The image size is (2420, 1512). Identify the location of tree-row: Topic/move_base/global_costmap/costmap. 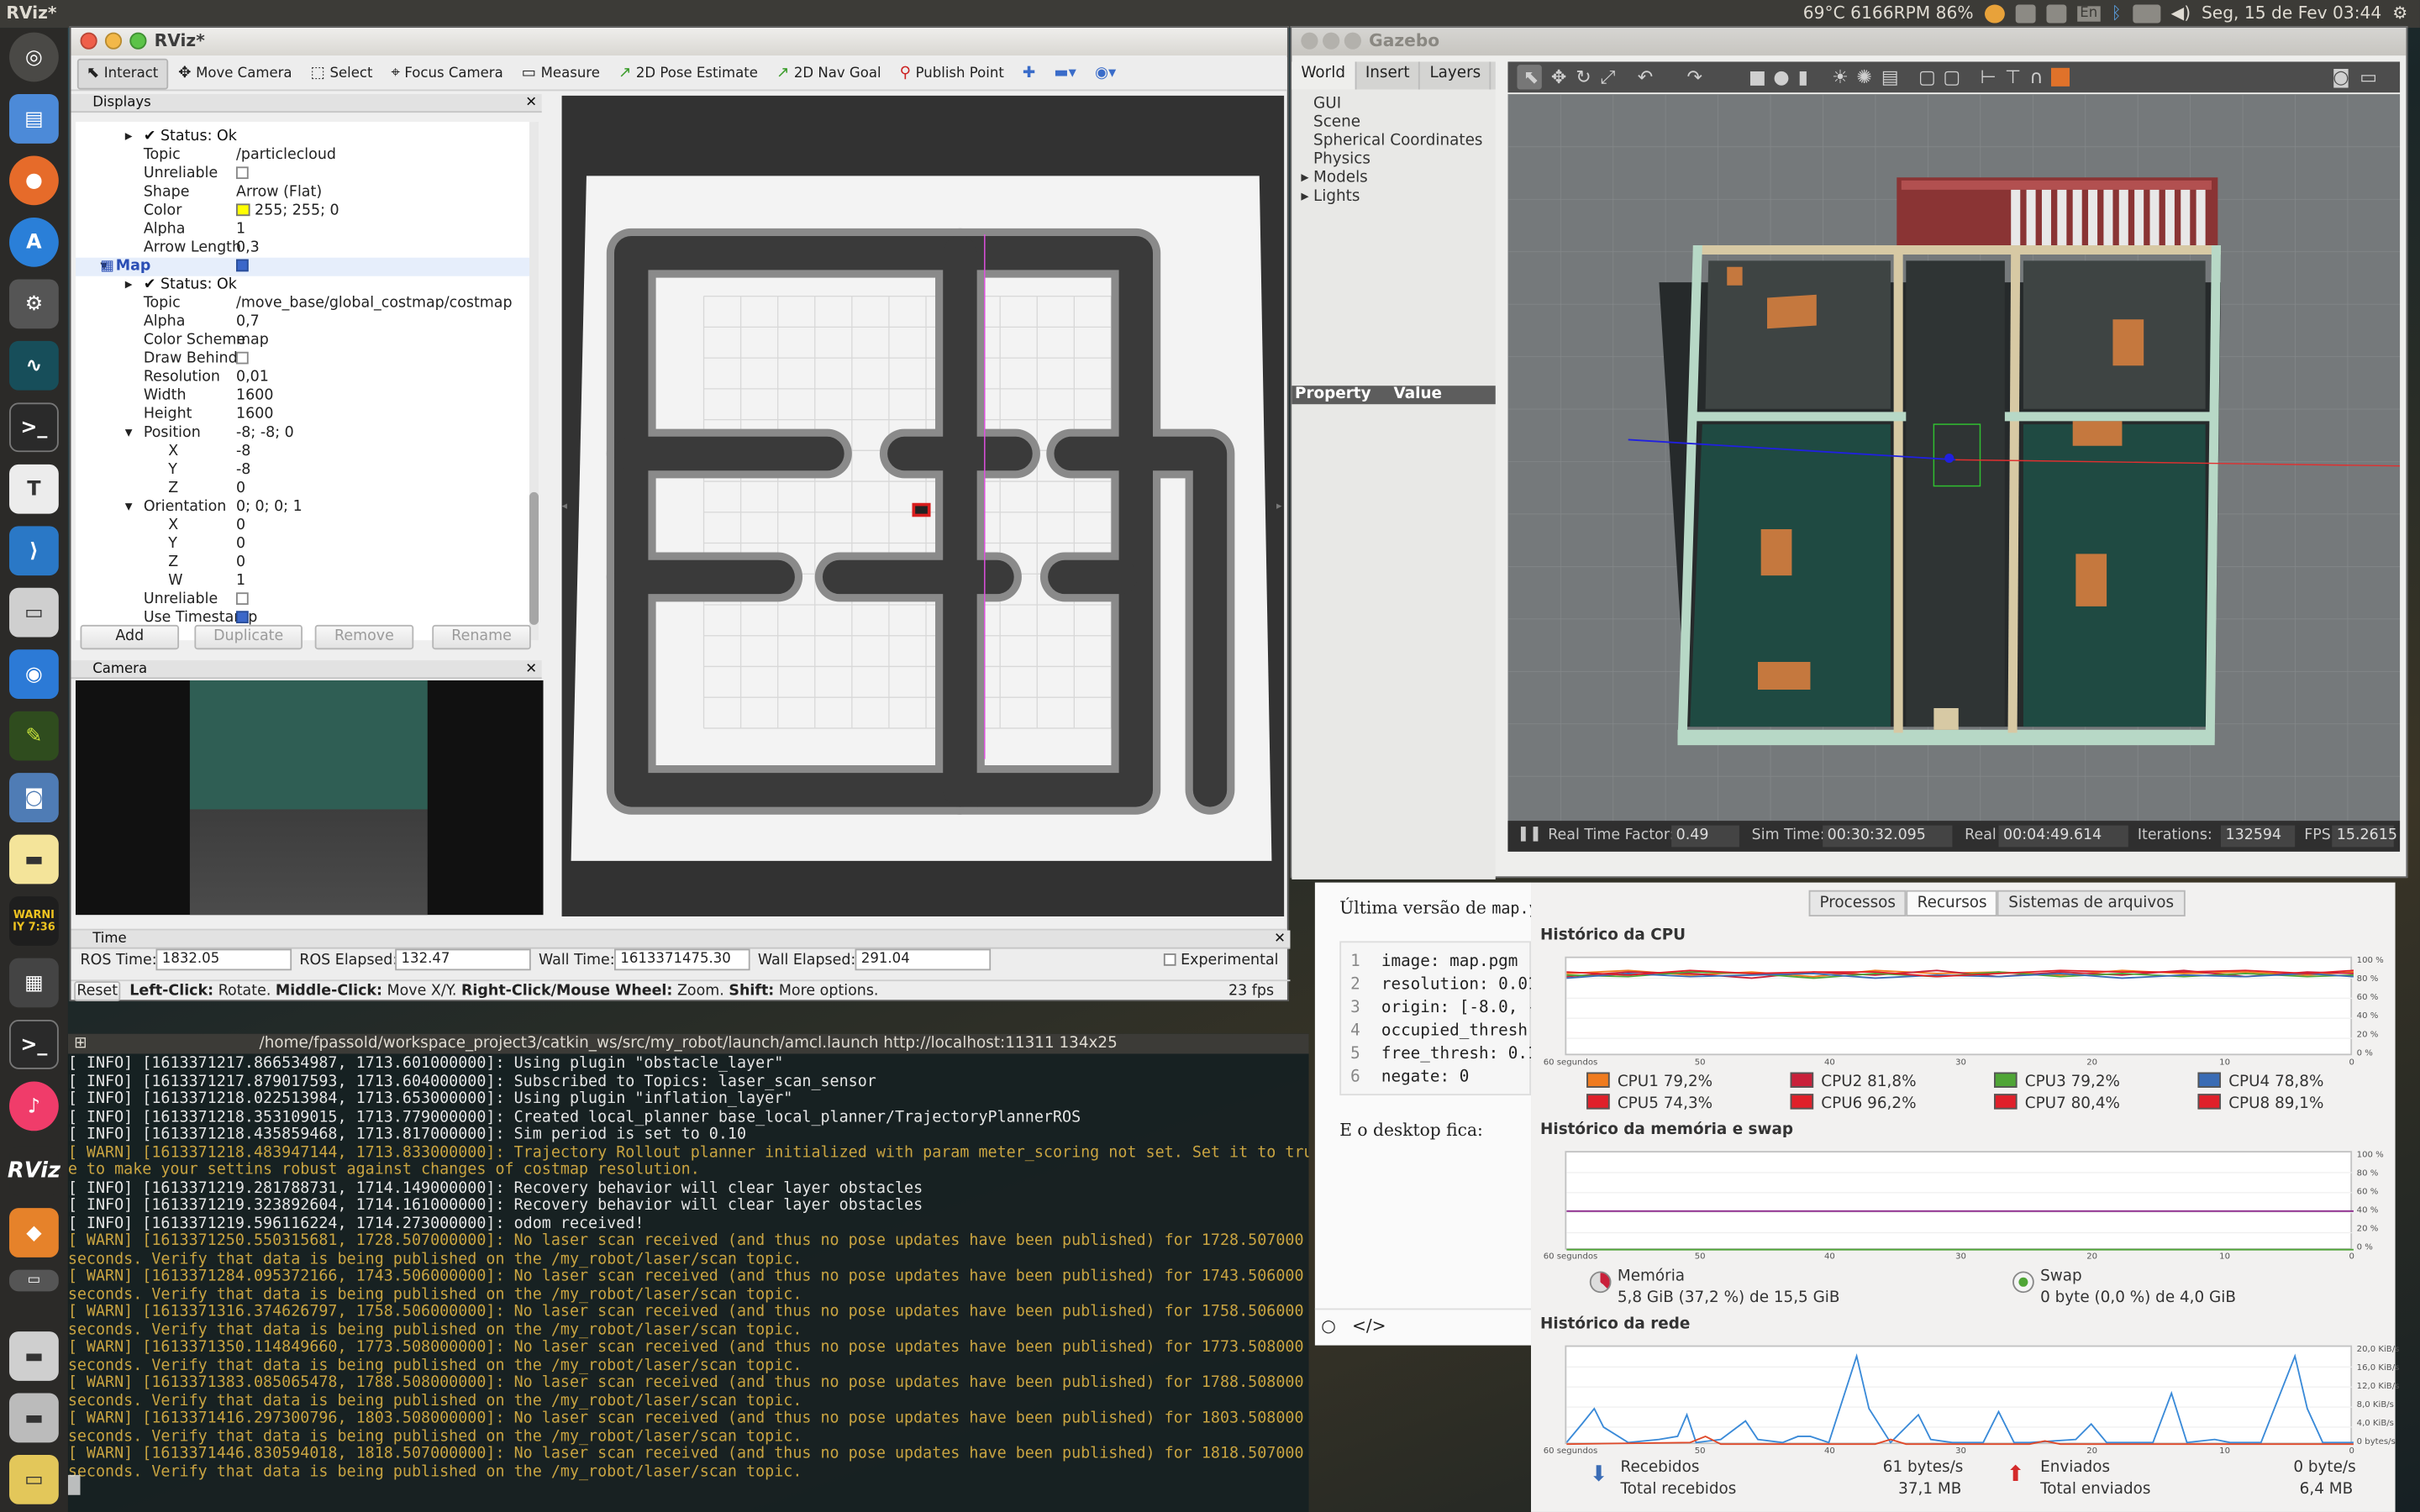
(306, 304).